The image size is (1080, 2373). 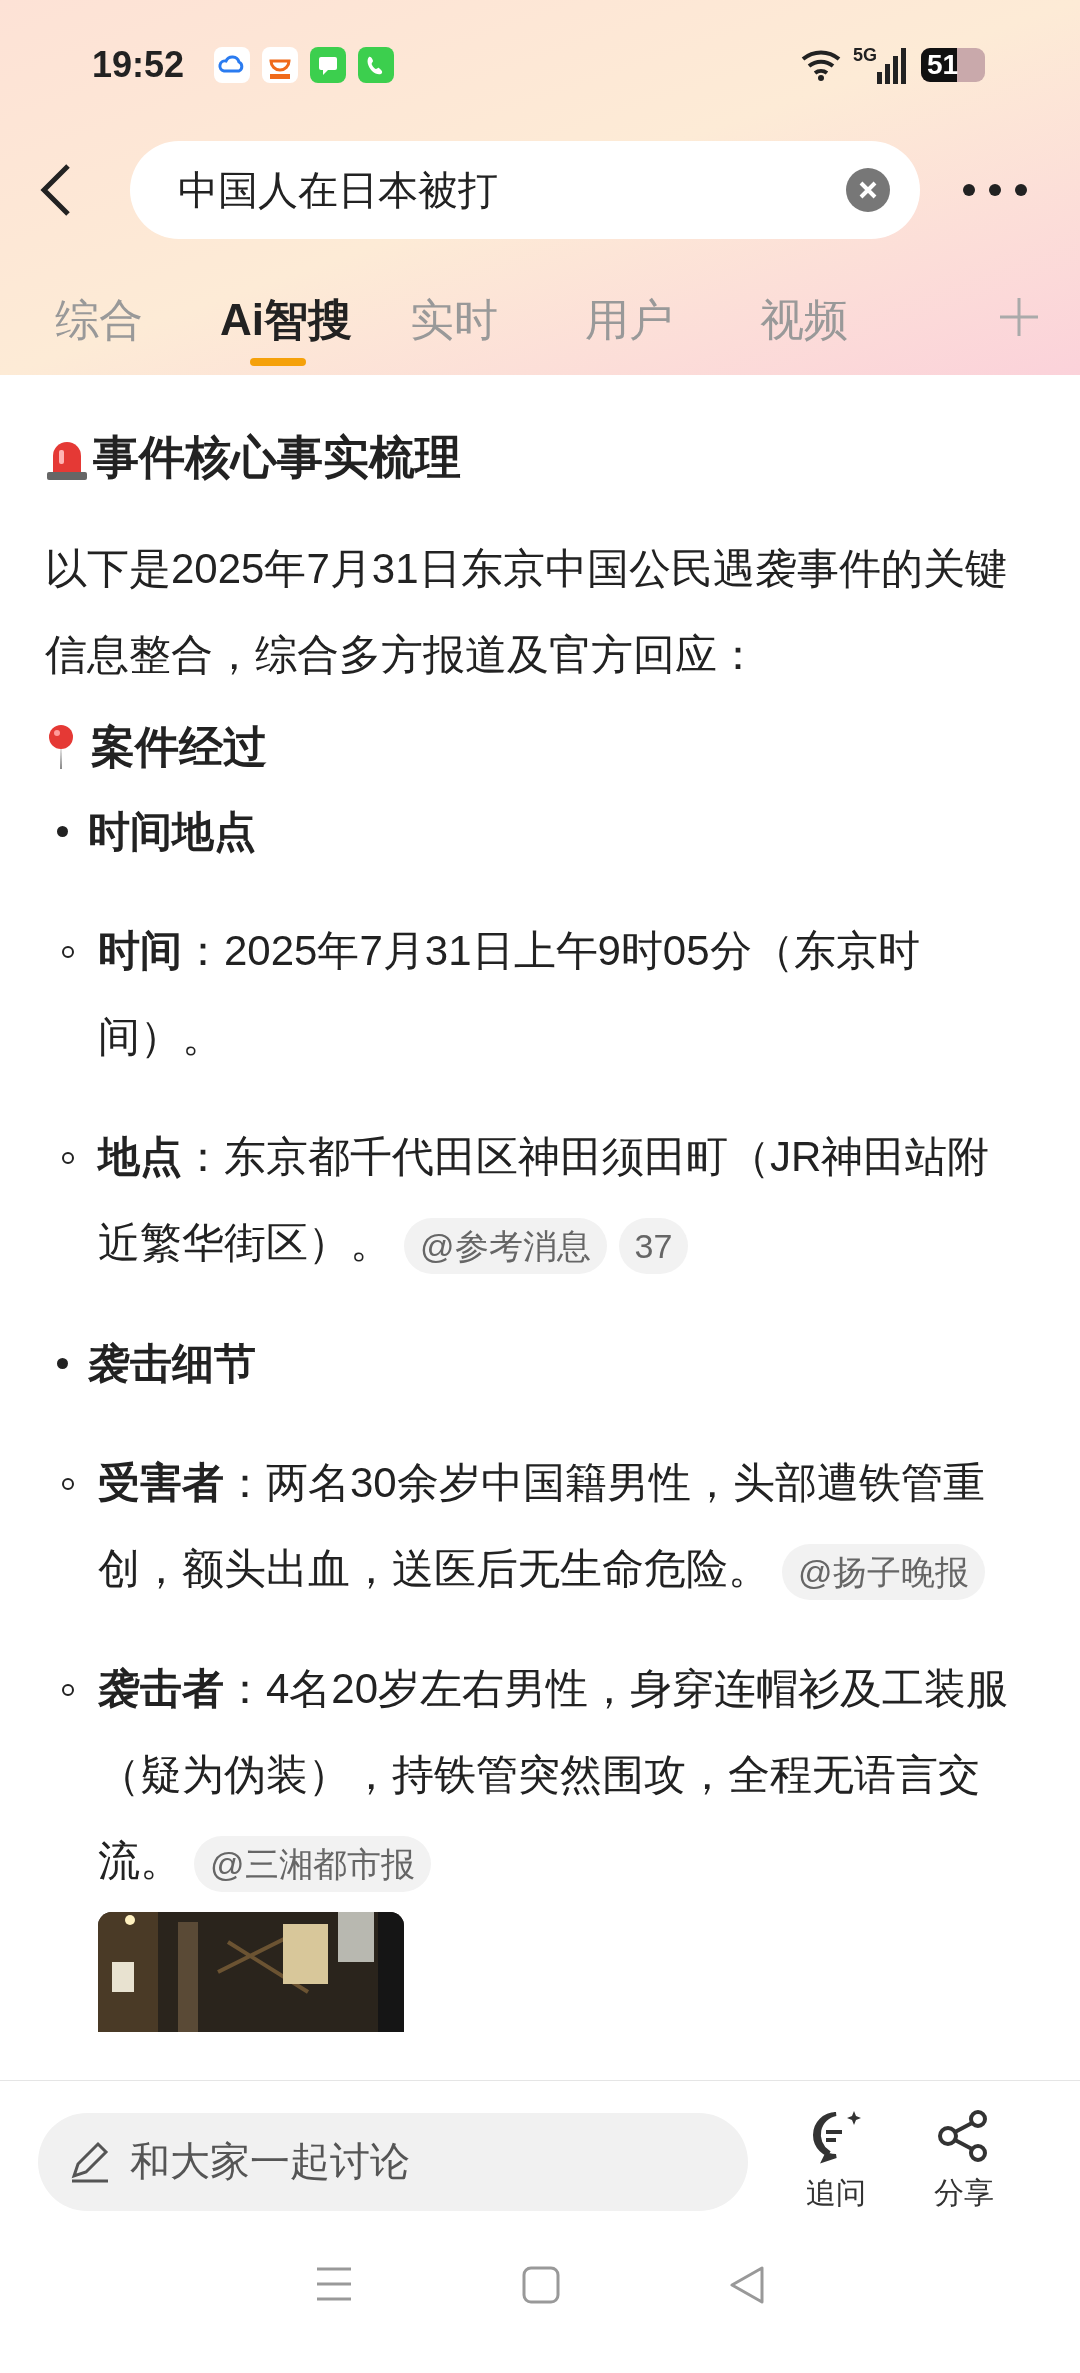 I want to click on ask-button: 追问, so click(x=836, y=2161).